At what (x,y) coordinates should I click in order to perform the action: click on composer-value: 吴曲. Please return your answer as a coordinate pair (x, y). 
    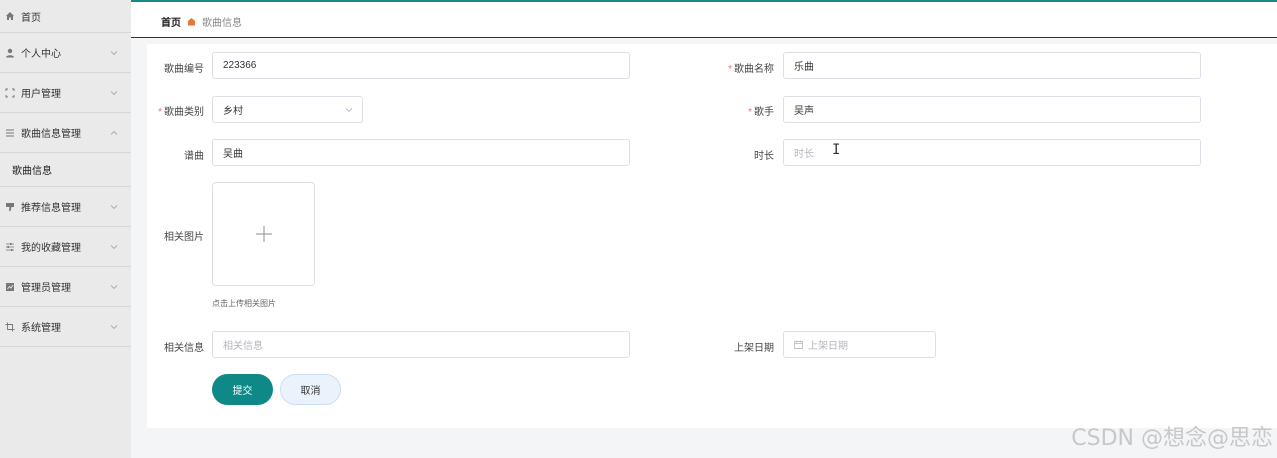
    Looking at the image, I should click on (233, 154).